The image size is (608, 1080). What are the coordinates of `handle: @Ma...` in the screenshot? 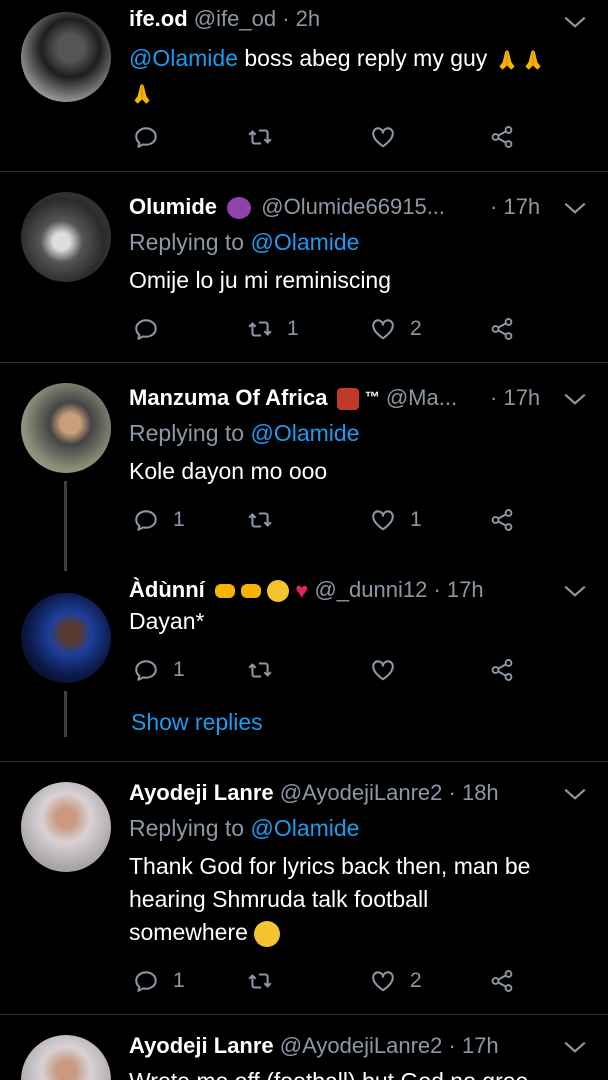 It's located at (421, 397).